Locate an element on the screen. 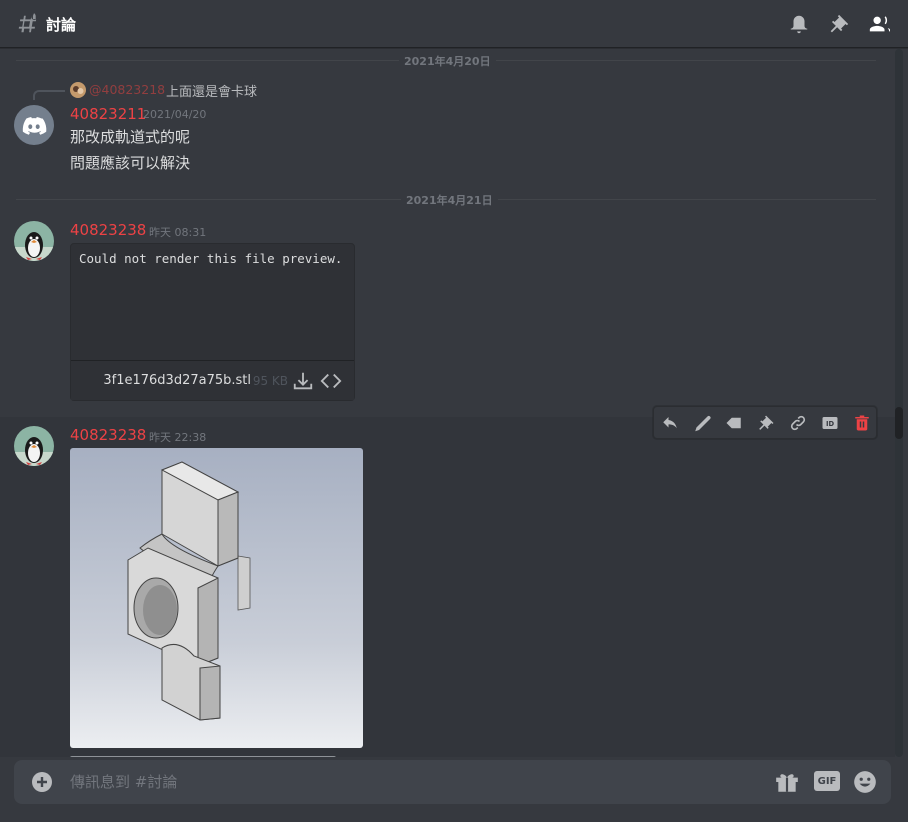 The height and width of the screenshot is (822, 908). gif-button: GIF is located at coordinates (827, 781).